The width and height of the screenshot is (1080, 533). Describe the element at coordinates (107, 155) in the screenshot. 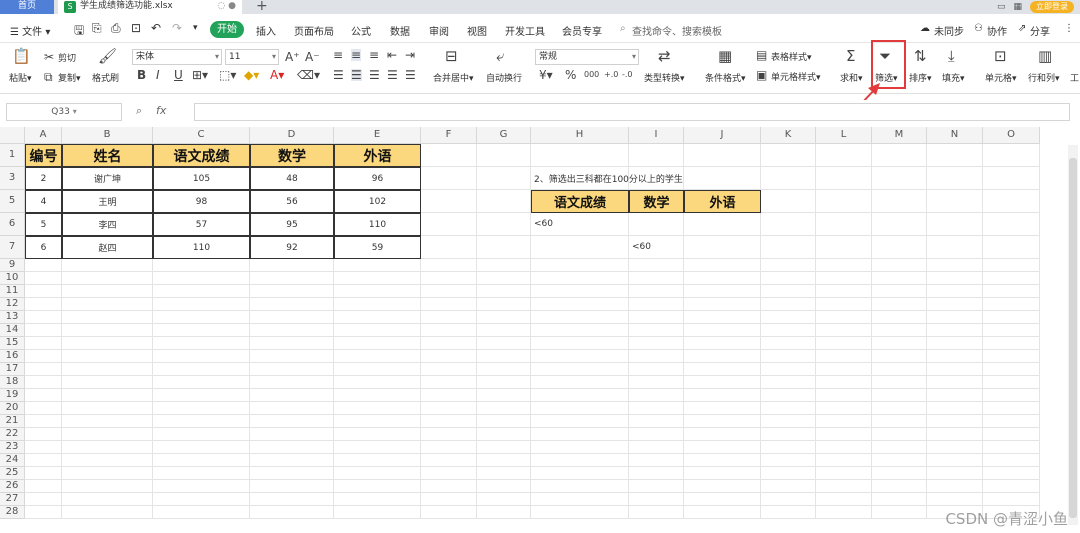

I see `table-header-cell: 姓名` at that location.